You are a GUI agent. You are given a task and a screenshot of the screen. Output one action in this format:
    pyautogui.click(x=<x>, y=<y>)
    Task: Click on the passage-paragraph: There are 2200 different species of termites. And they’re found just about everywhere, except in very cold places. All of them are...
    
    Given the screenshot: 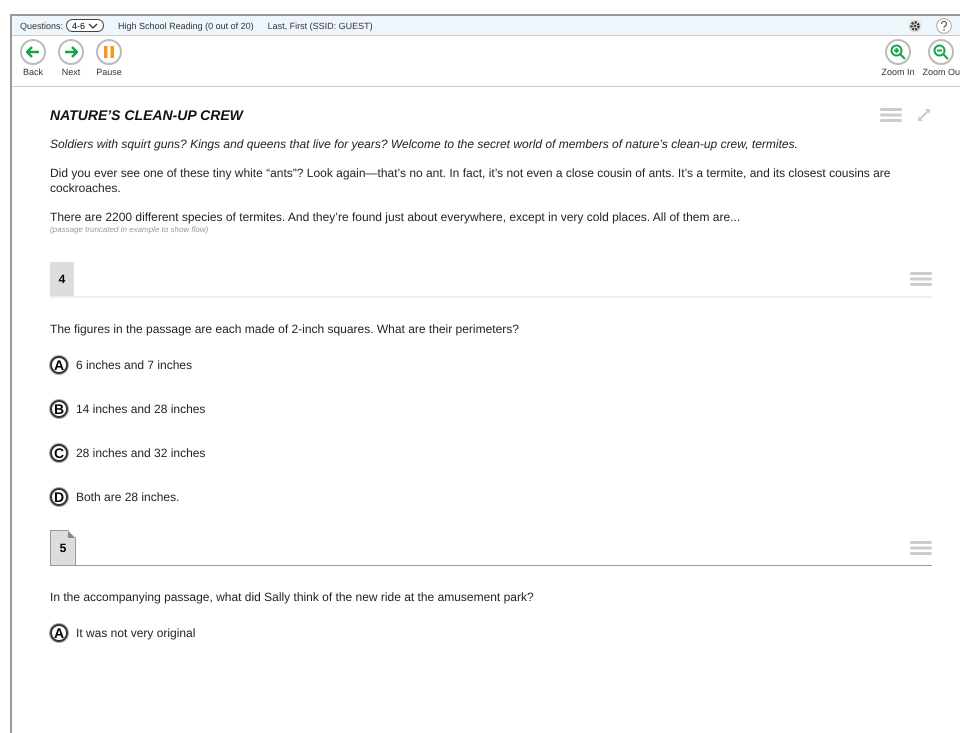 What is the action you would take?
    pyautogui.click(x=396, y=217)
    